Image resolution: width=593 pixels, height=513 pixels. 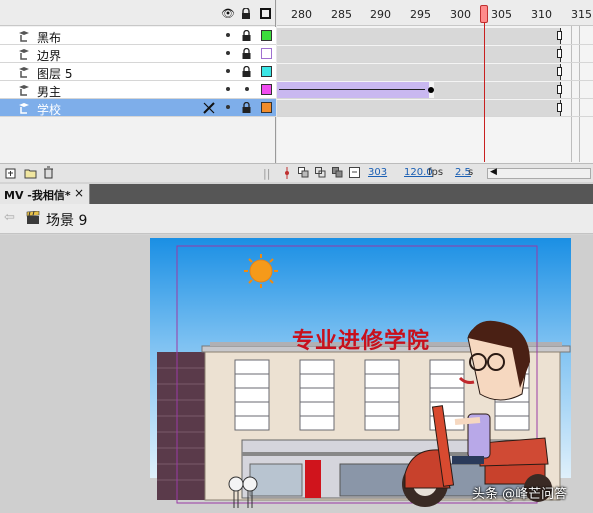 What do you see at coordinates (520, 494) in the screenshot?
I see `watermark-text: 头条 @峰芒问答` at bounding box center [520, 494].